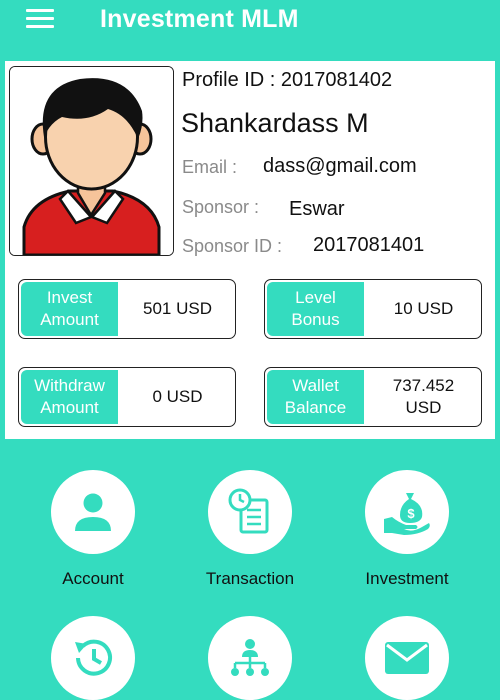  I want to click on transaction-button, so click(250, 512).